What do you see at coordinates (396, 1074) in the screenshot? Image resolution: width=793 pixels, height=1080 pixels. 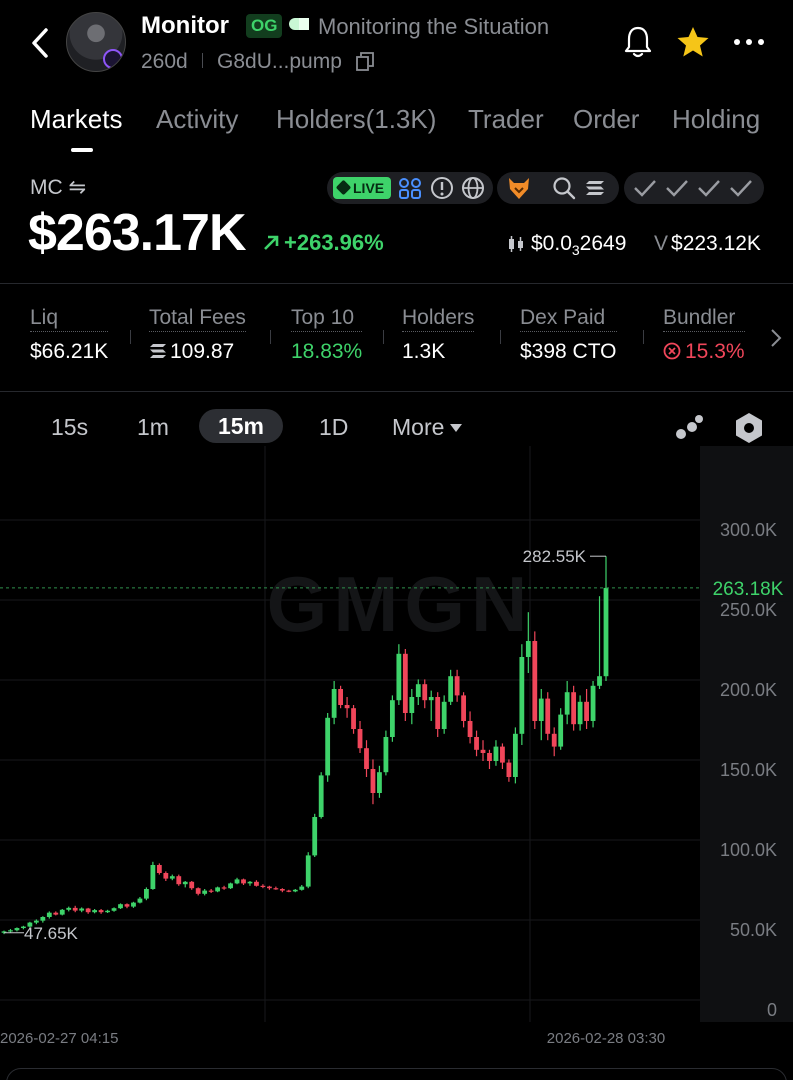 I see `bottom-panel-edge` at bounding box center [396, 1074].